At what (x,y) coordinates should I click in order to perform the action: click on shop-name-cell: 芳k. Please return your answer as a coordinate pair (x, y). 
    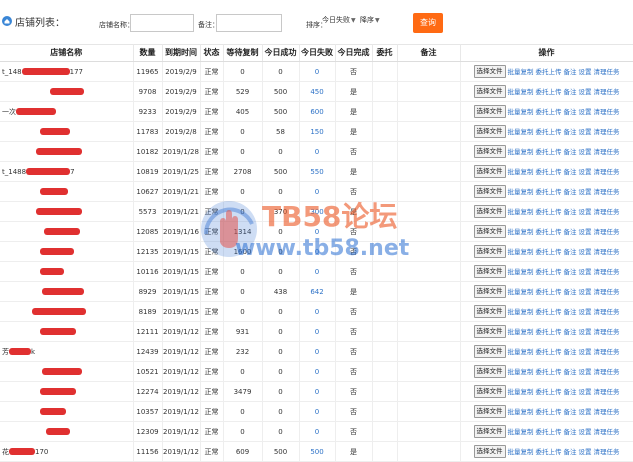
    Looking at the image, I should click on (67, 351).